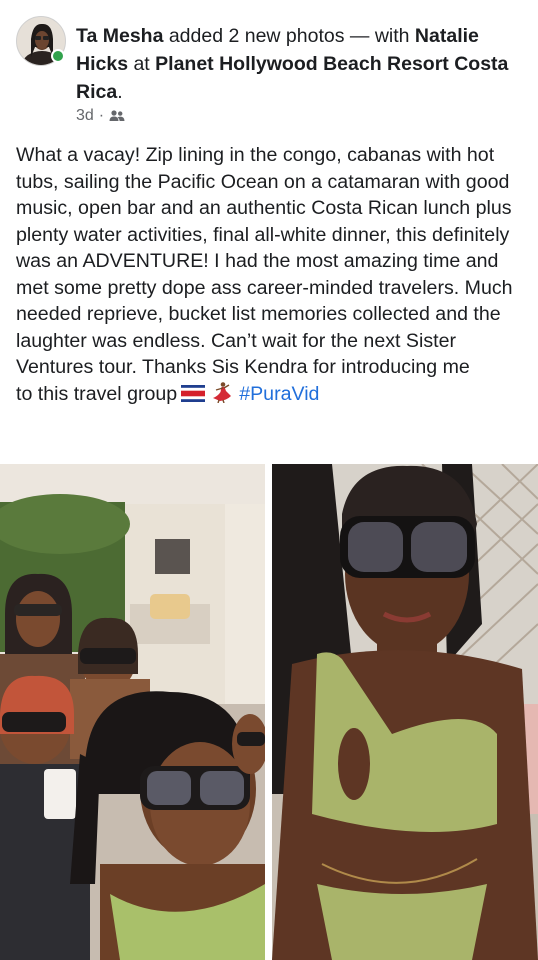  I want to click on author-name: Ta Mesha, so click(119, 36).